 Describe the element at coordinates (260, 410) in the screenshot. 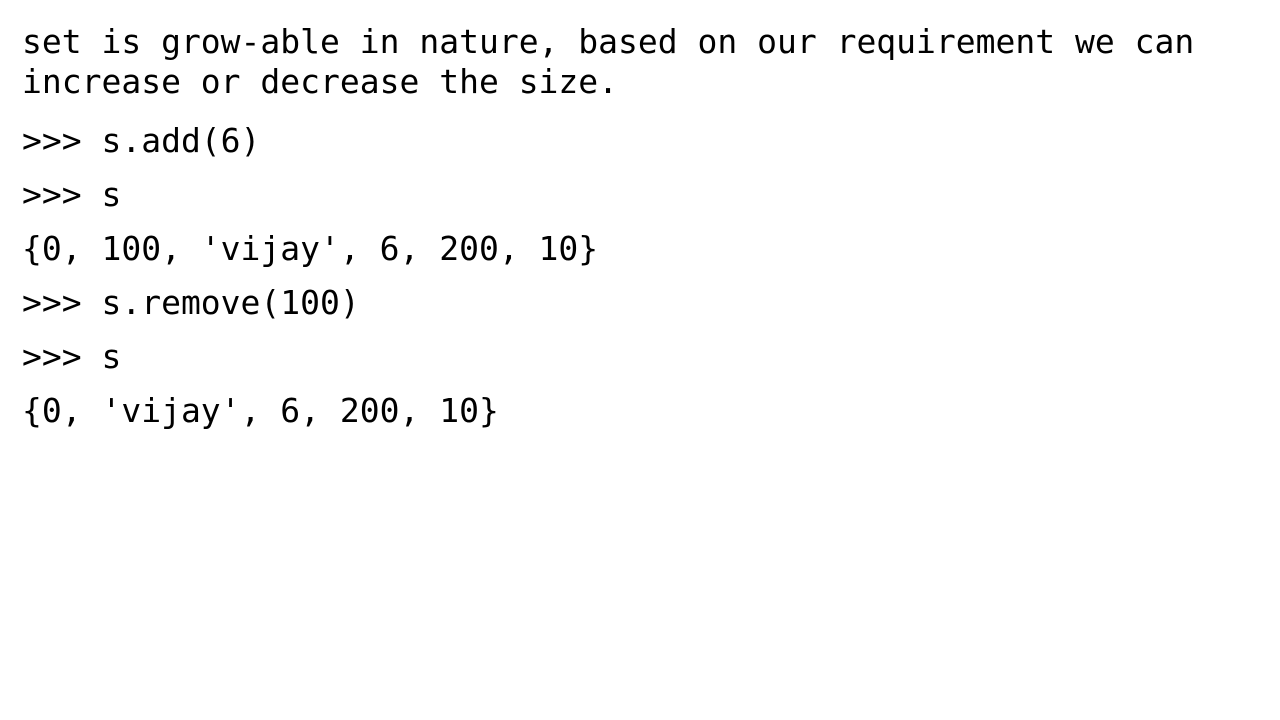

I see `code-line-set-output-after-remove: {0, 'vijay', 6, 200, 10}` at that location.